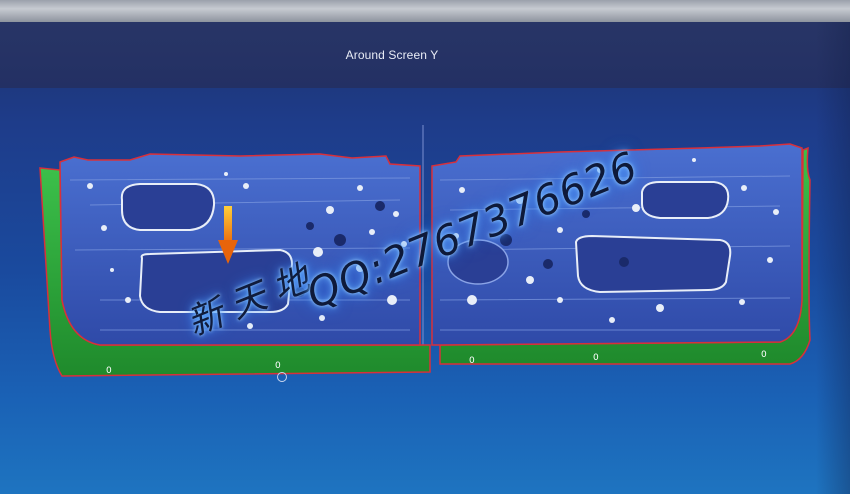  What do you see at coordinates (472, 361) in the screenshot?
I see `flange-label-3: 0` at bounding box center [472, 361].